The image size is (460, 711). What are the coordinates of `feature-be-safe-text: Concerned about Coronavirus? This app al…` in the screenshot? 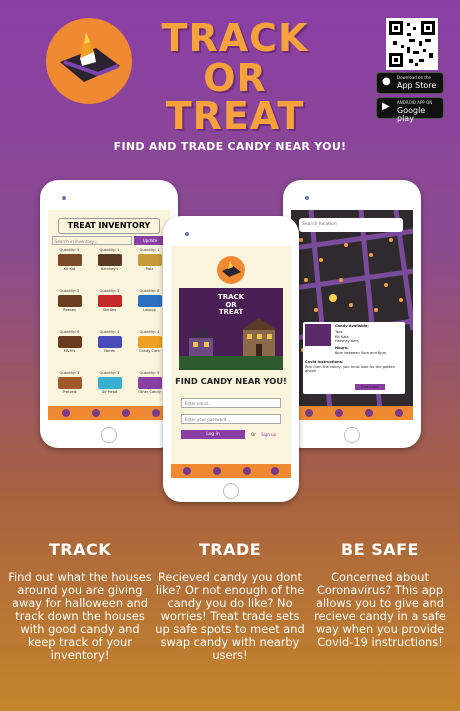 It's located at (380, 609).